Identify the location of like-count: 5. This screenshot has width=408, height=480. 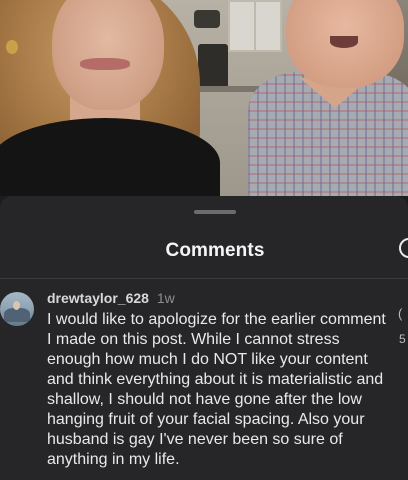
(402, 339).